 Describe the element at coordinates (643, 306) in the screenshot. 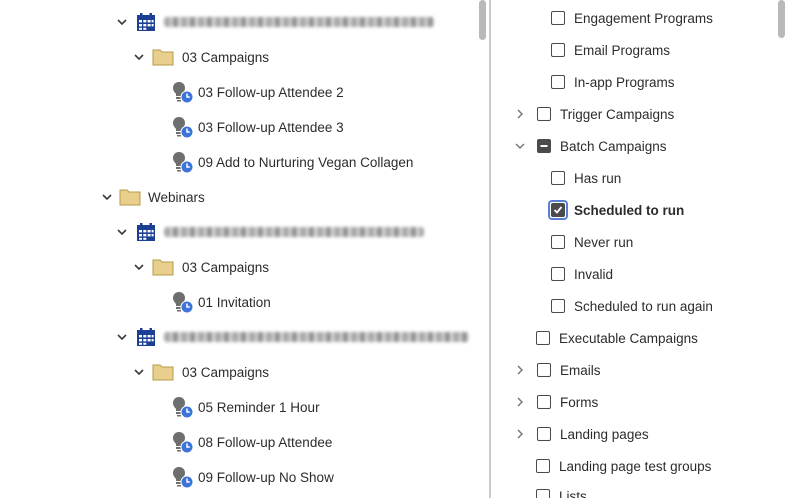

I see `filter-label: Scheduled to run again` at that location.